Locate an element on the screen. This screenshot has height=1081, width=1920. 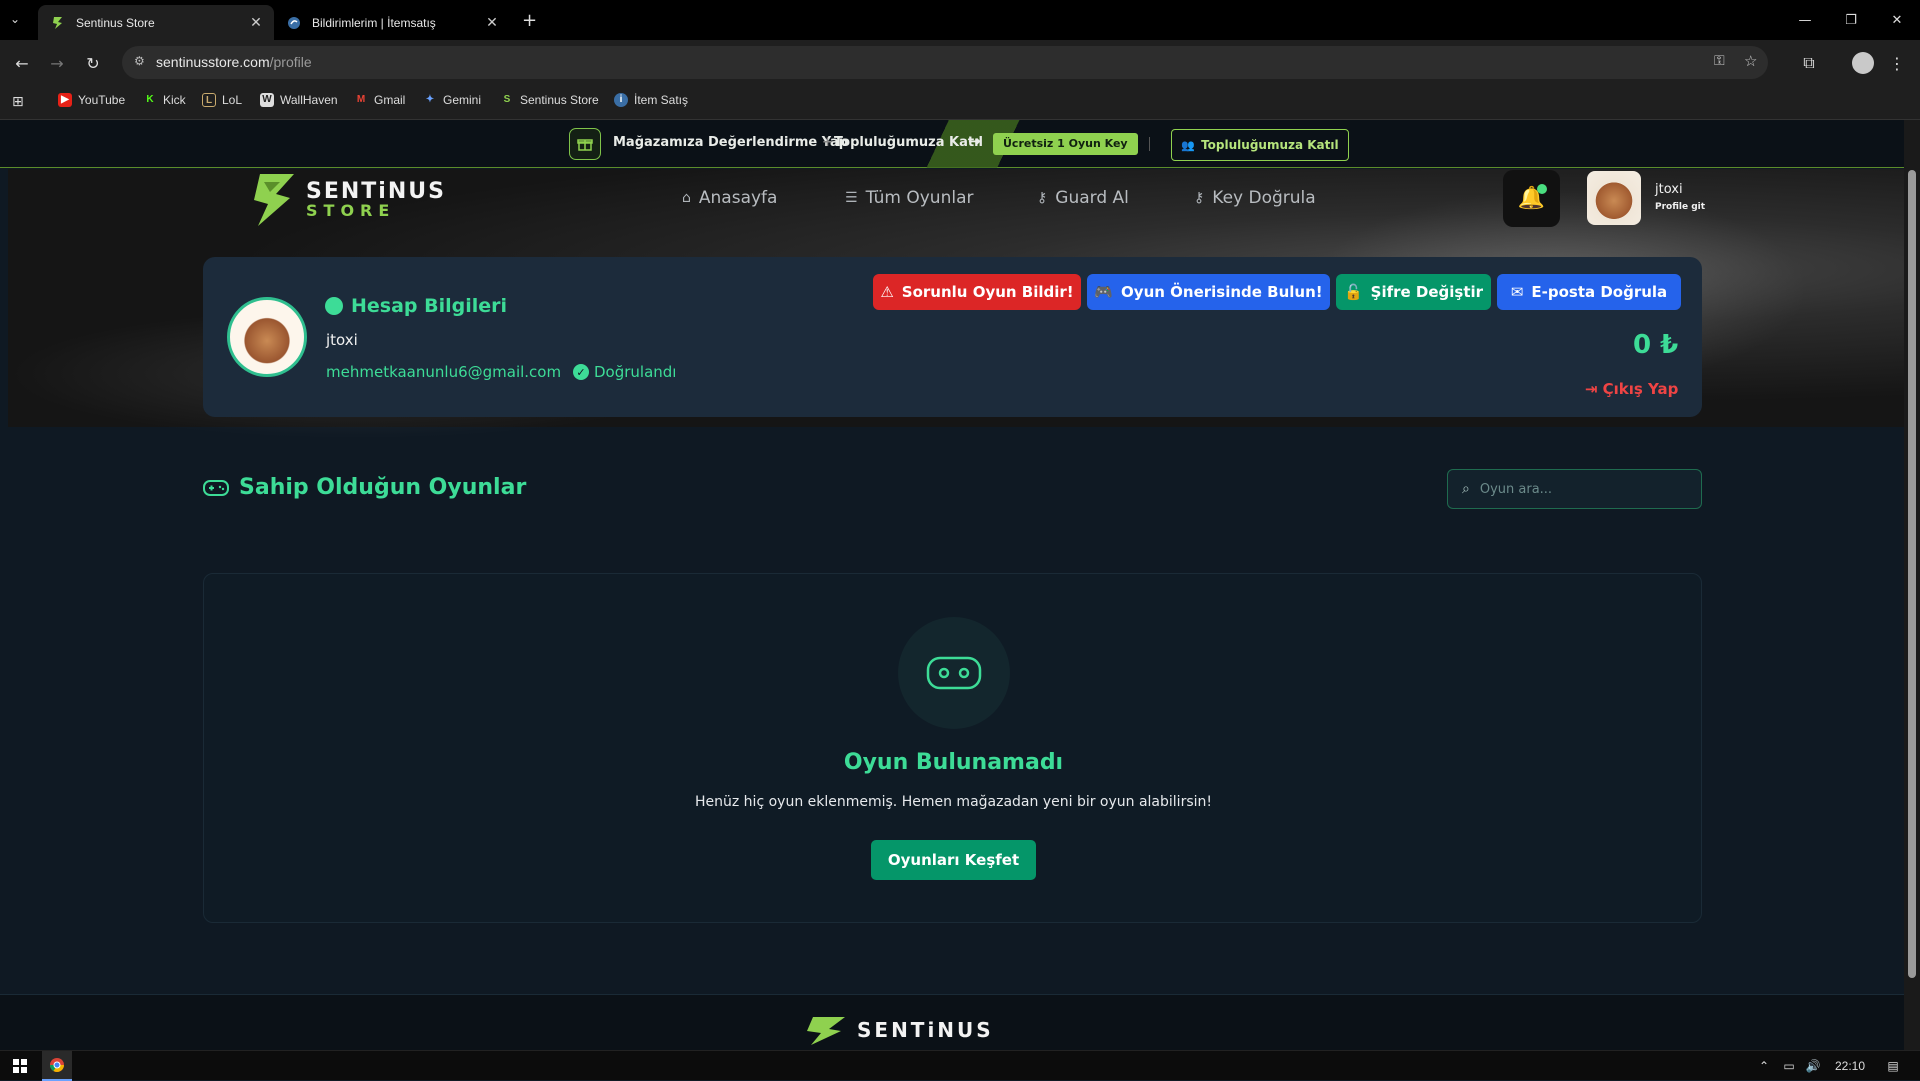
button-label: Oyun Önerisinde Bulun! is located at coordinates (1222, 292).